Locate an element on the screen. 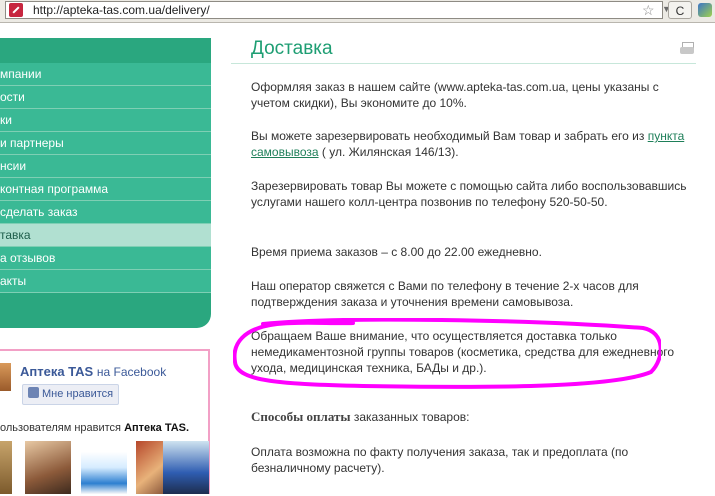 This screenshot has width=715, height=496. sidebar-item: акты is located at coordinates (105, 281).